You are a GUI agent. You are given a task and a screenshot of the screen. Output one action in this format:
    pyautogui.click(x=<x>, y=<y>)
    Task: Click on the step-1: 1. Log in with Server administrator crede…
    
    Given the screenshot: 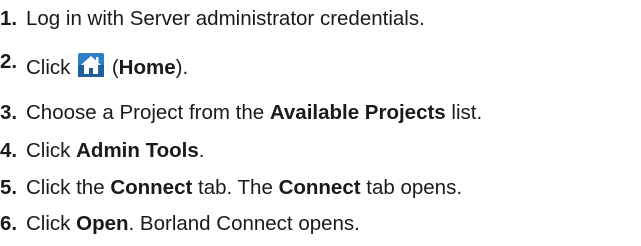 What is the action you would take?
    pyautogui.click(x=212, y=19)
    